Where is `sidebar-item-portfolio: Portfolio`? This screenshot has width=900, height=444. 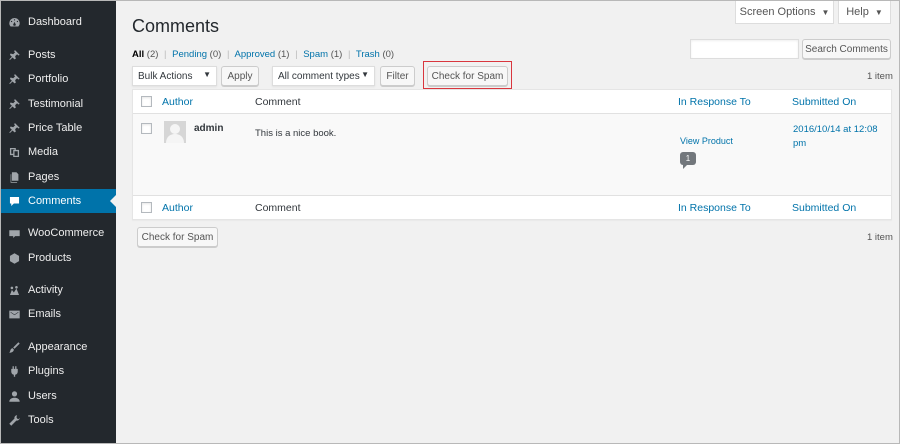
sidebar-item-portfolio: Portfolio is located at coordinates (58, 79).